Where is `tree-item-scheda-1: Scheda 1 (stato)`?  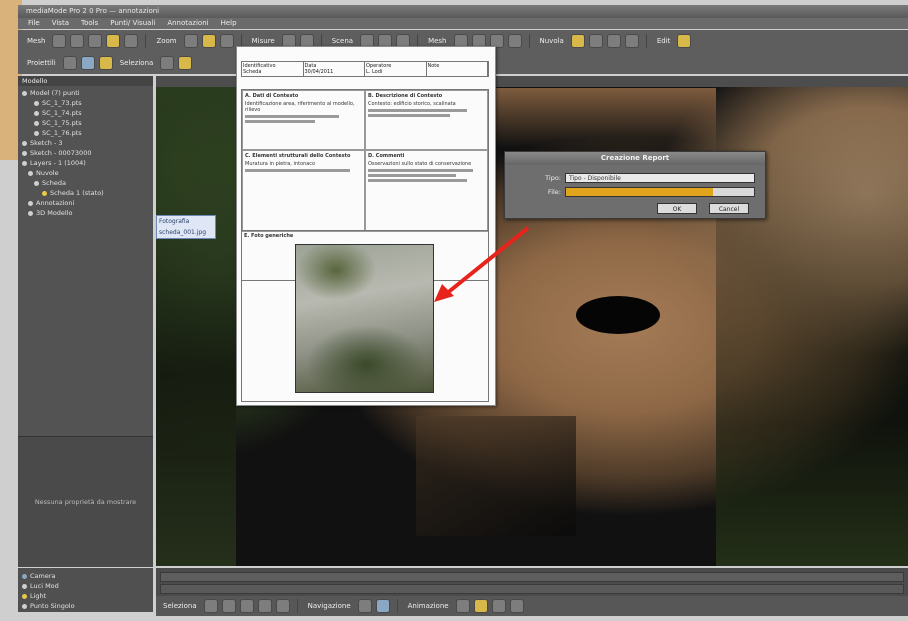
tree-item-scheda-1: Scheda 1 (stato) is located at coordinates (87, 193).